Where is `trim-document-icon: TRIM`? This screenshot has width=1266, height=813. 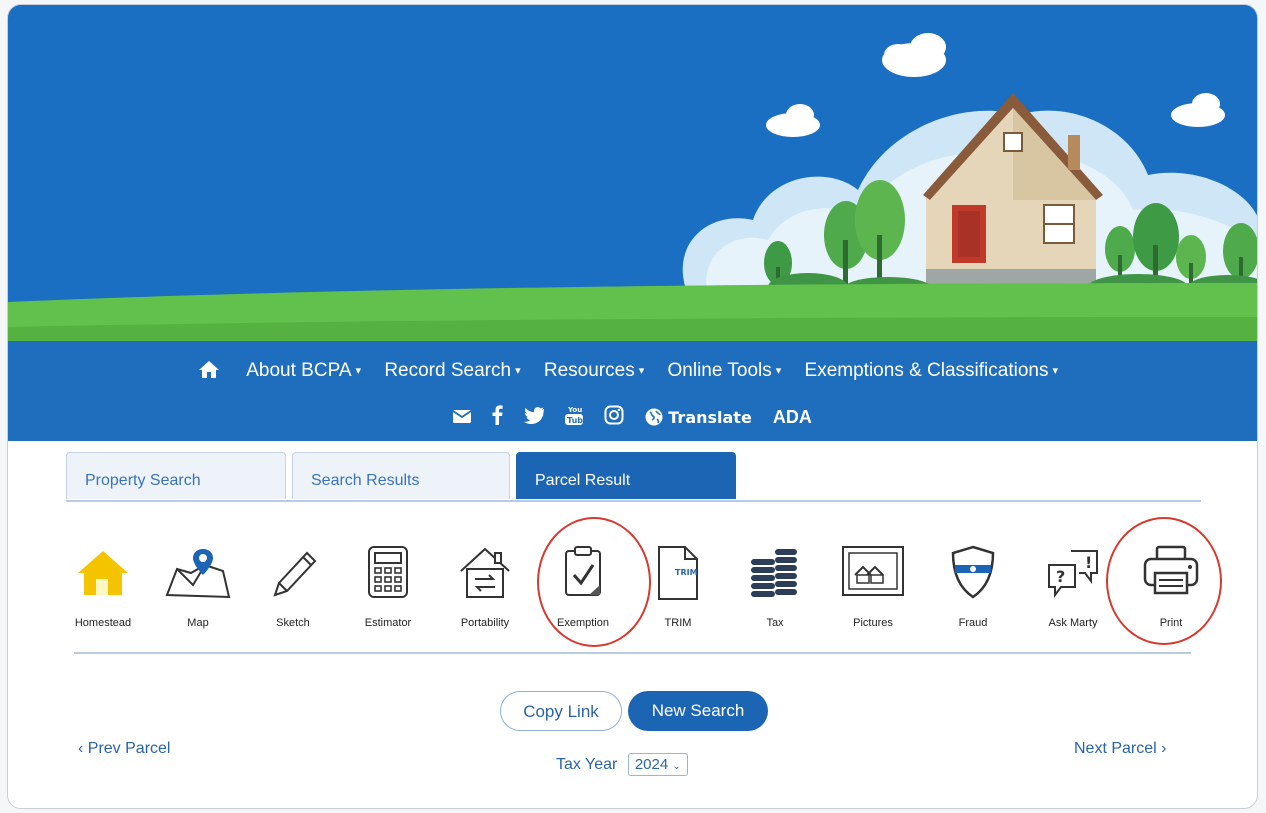
trim-document-icon: TRIM is located at coordinates (678, 573).